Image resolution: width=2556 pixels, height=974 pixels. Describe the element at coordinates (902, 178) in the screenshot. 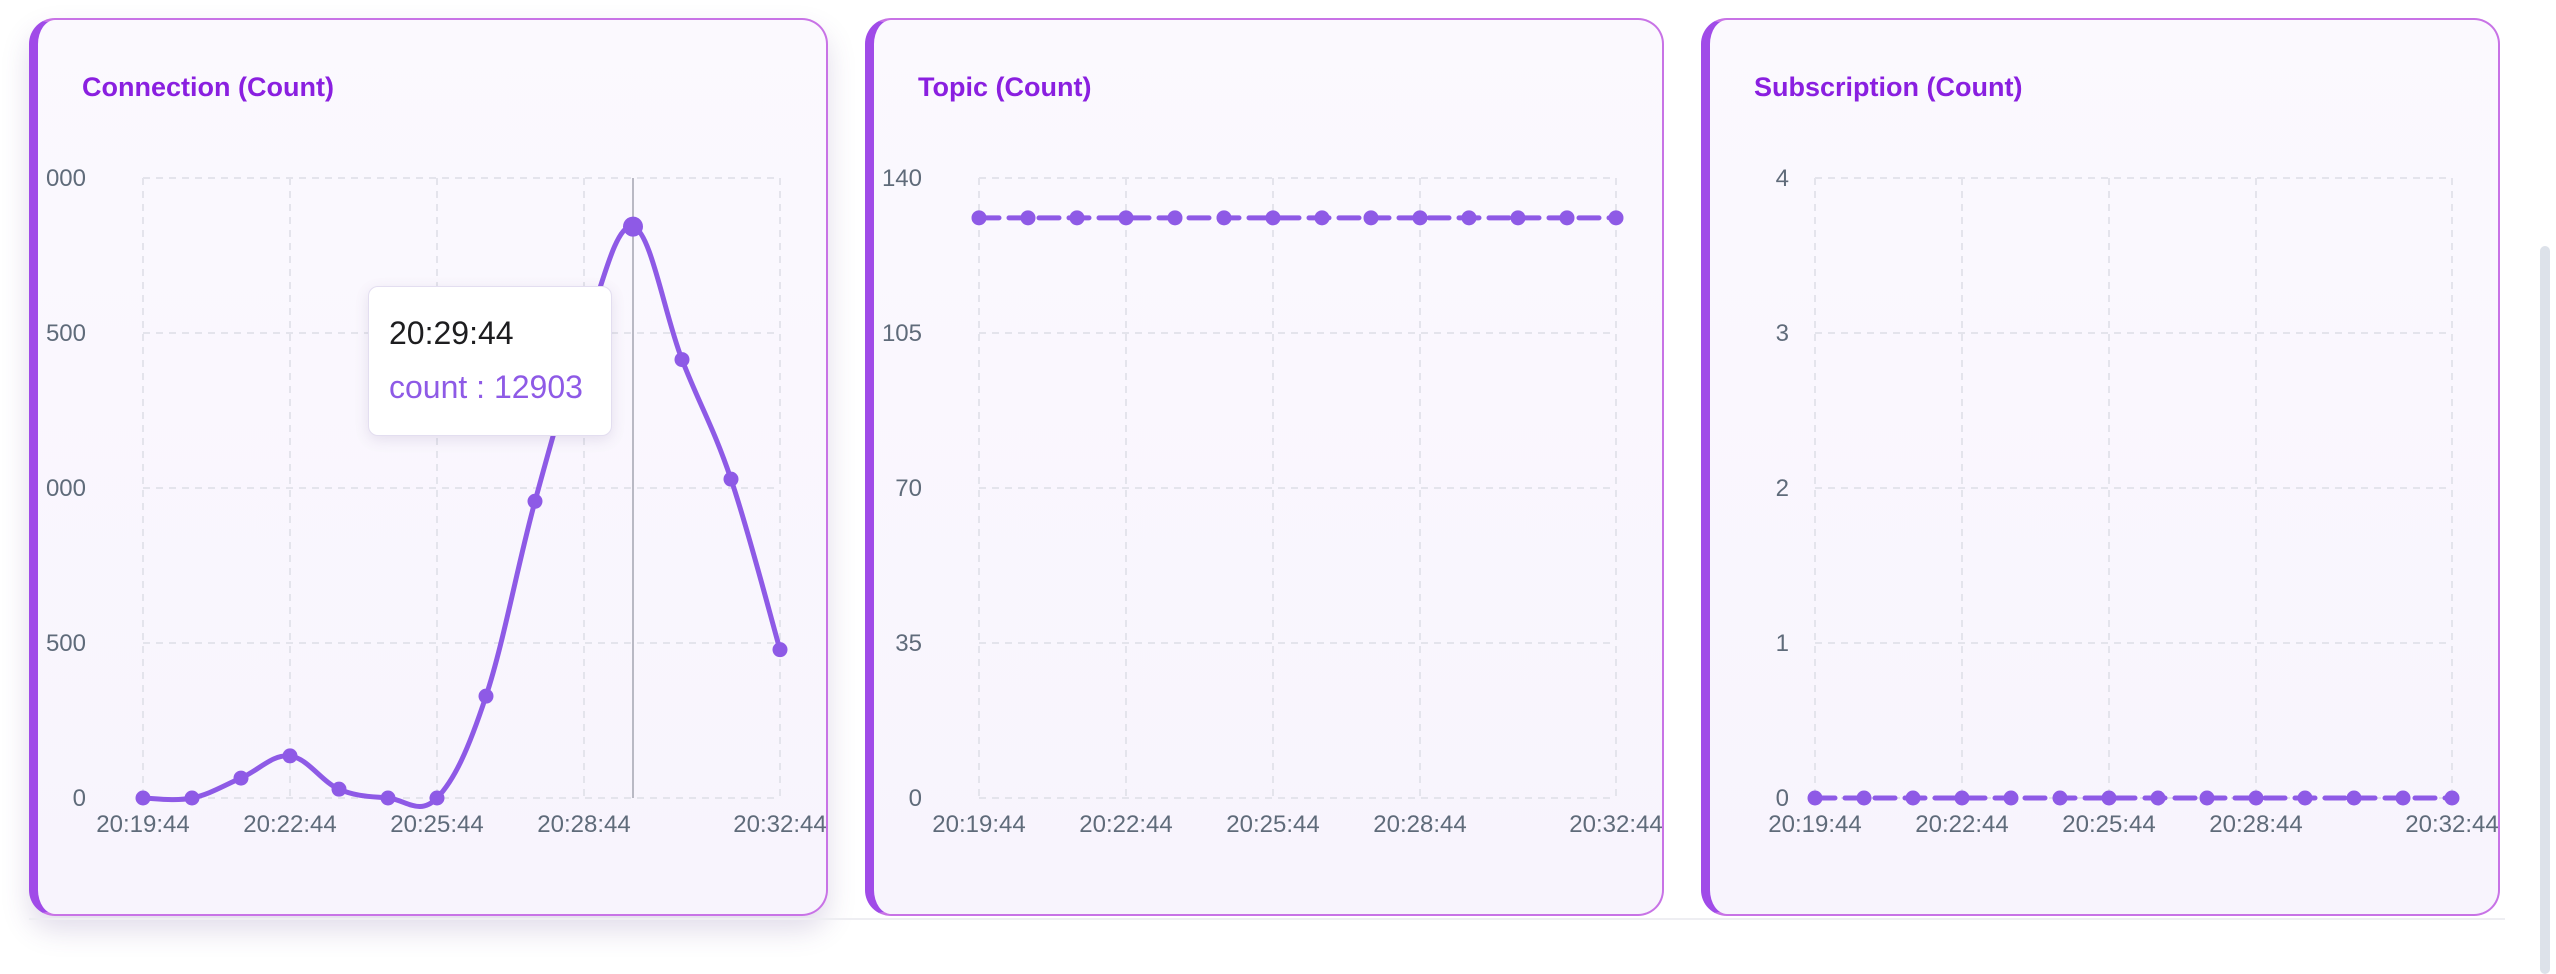

I see `y-tick-label: 140` at that location.